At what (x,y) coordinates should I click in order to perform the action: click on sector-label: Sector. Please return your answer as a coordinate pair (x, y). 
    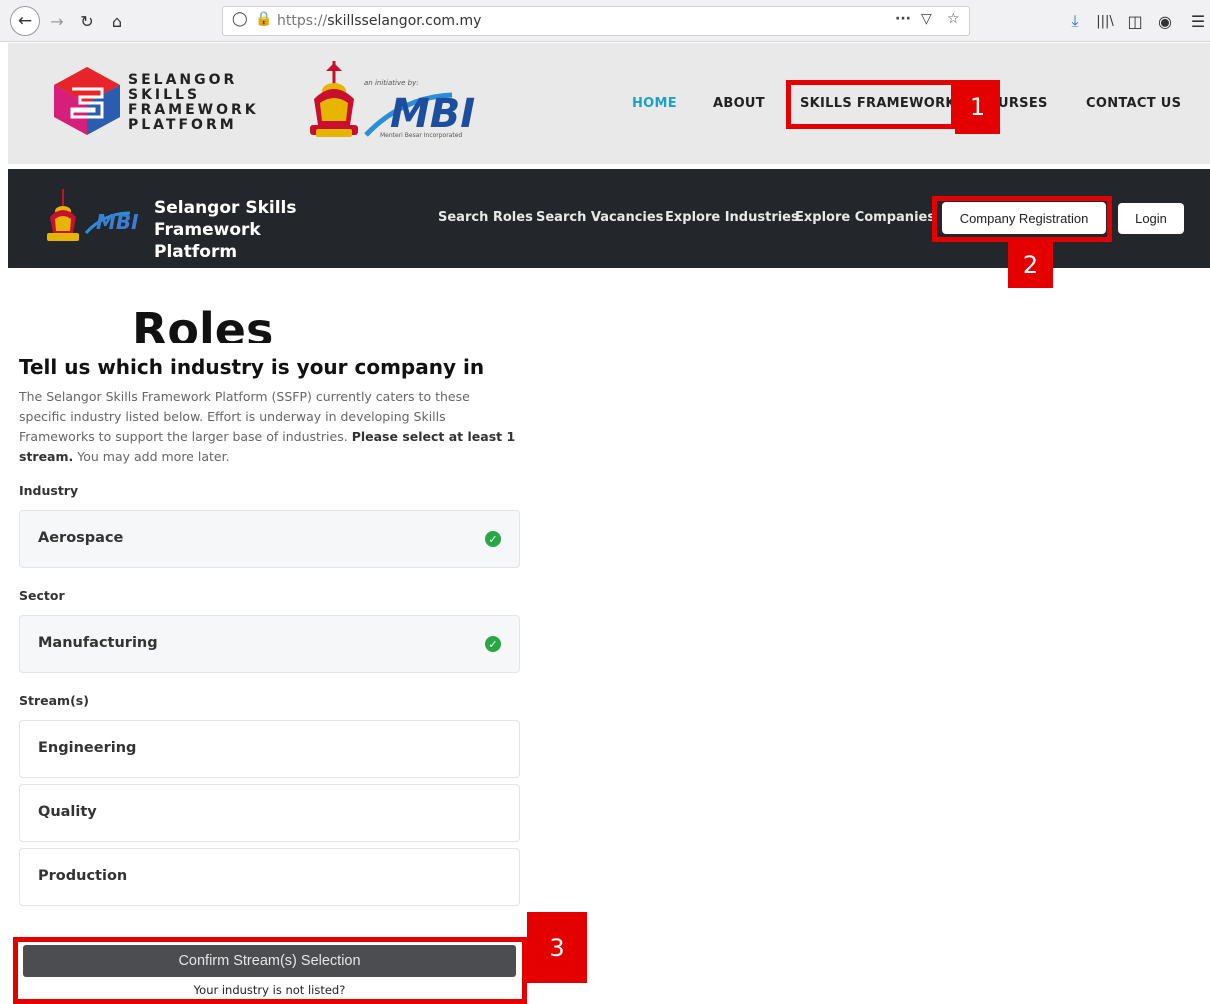
    Looking at the image, I should click on (42, 595).